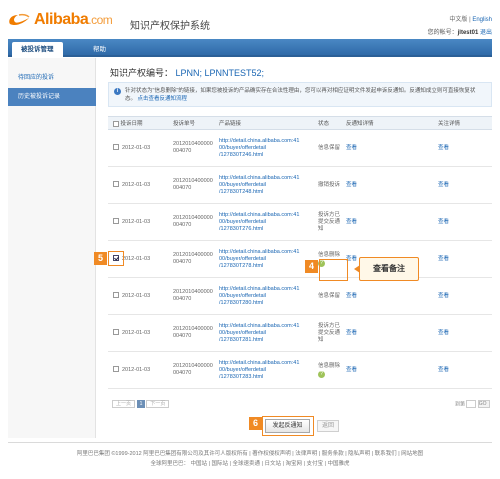 The width and height of the screenshot is (500, 479). What do you see at coordinates (482, 20) in the screenshot?
I see `lang-english-link: English` at bounding box center [482, 20].